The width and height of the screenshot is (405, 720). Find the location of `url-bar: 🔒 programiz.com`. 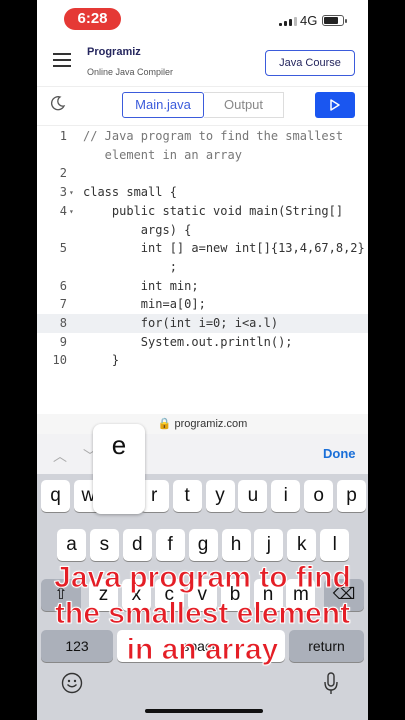

url-bar: 🔒 programiz.com is located at coordinates (202, 424).